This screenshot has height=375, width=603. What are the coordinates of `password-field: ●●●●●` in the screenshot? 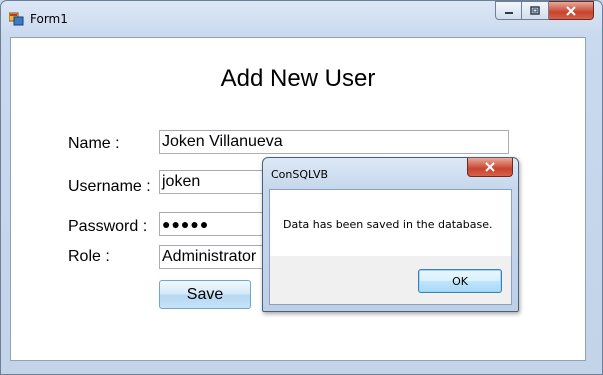 It's located at (214, 224).